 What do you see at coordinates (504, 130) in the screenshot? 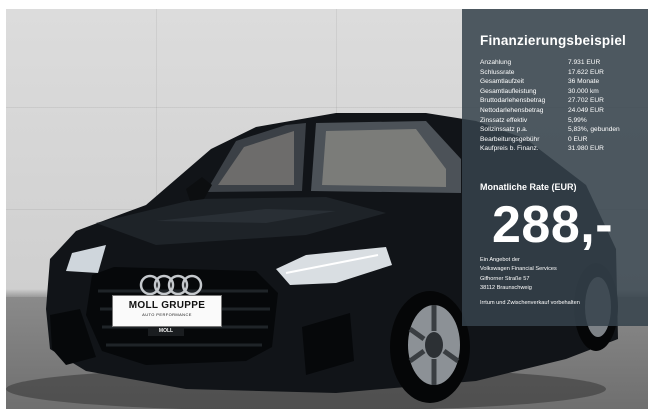
I see `row-label: Sollzinssatz p.a.` at bounding box center [504, 130].